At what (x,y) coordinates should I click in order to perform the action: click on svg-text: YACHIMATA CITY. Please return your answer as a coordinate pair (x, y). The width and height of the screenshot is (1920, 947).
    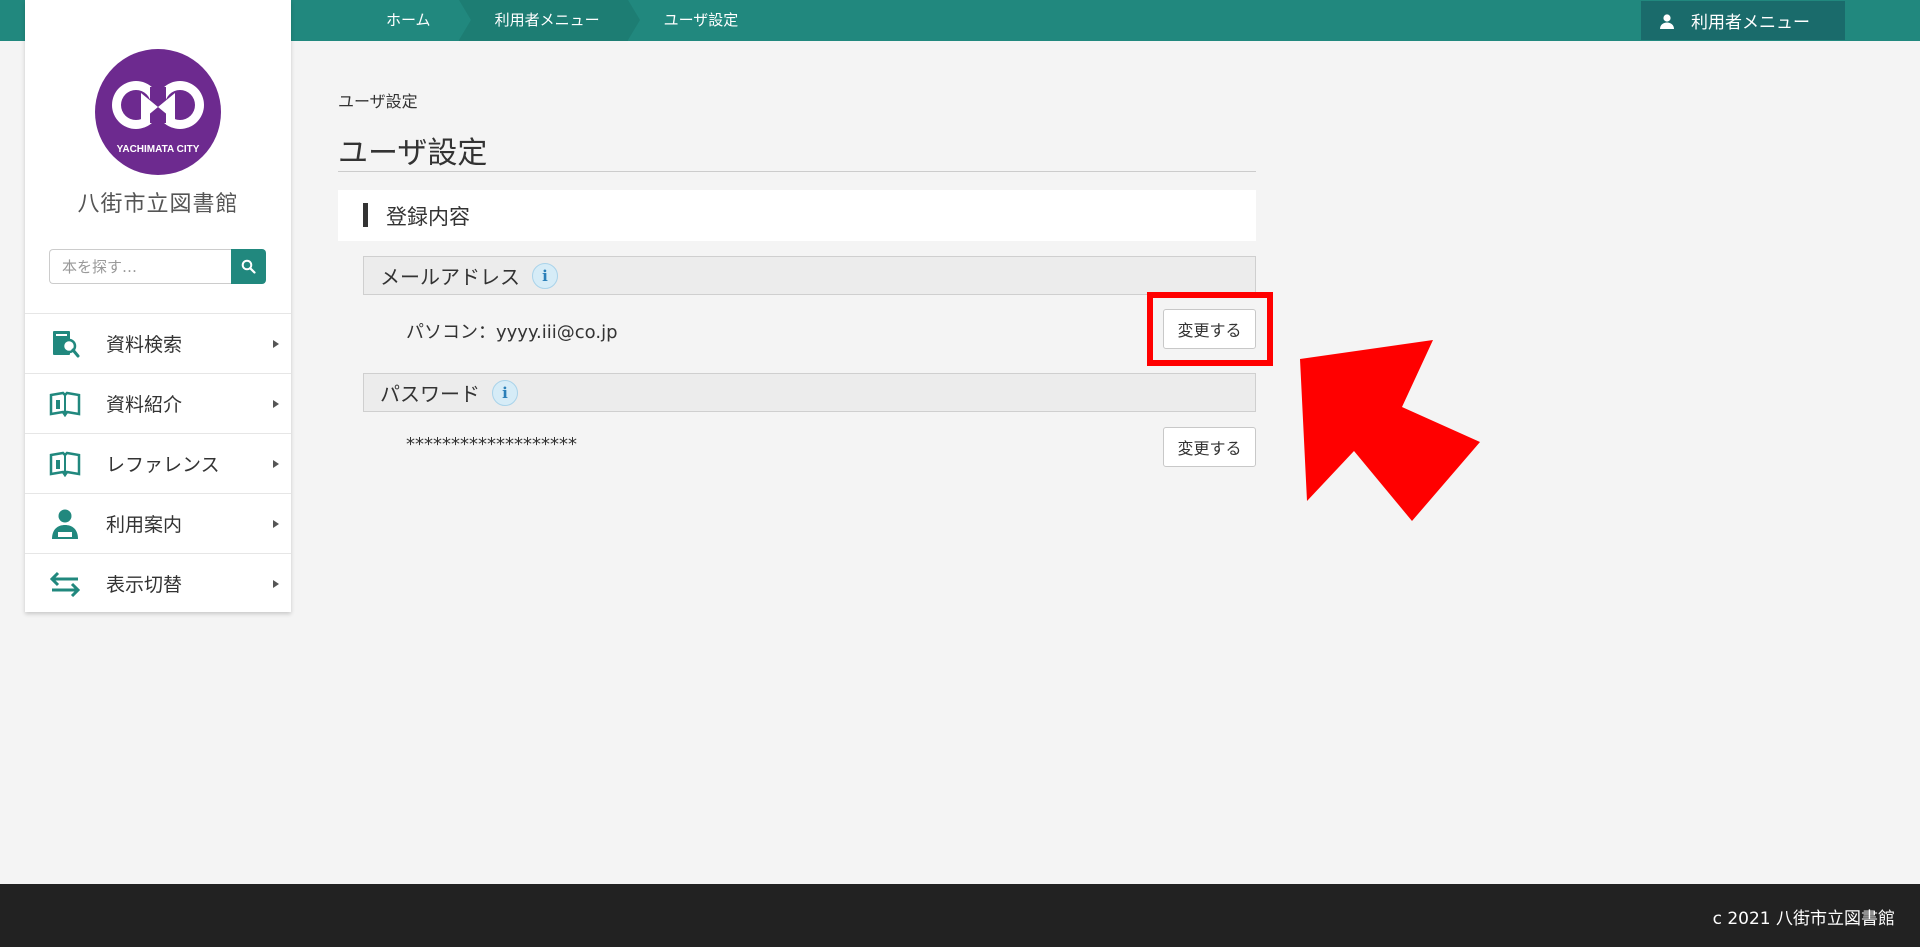
    Looking at the image, I should click on (158, 149).